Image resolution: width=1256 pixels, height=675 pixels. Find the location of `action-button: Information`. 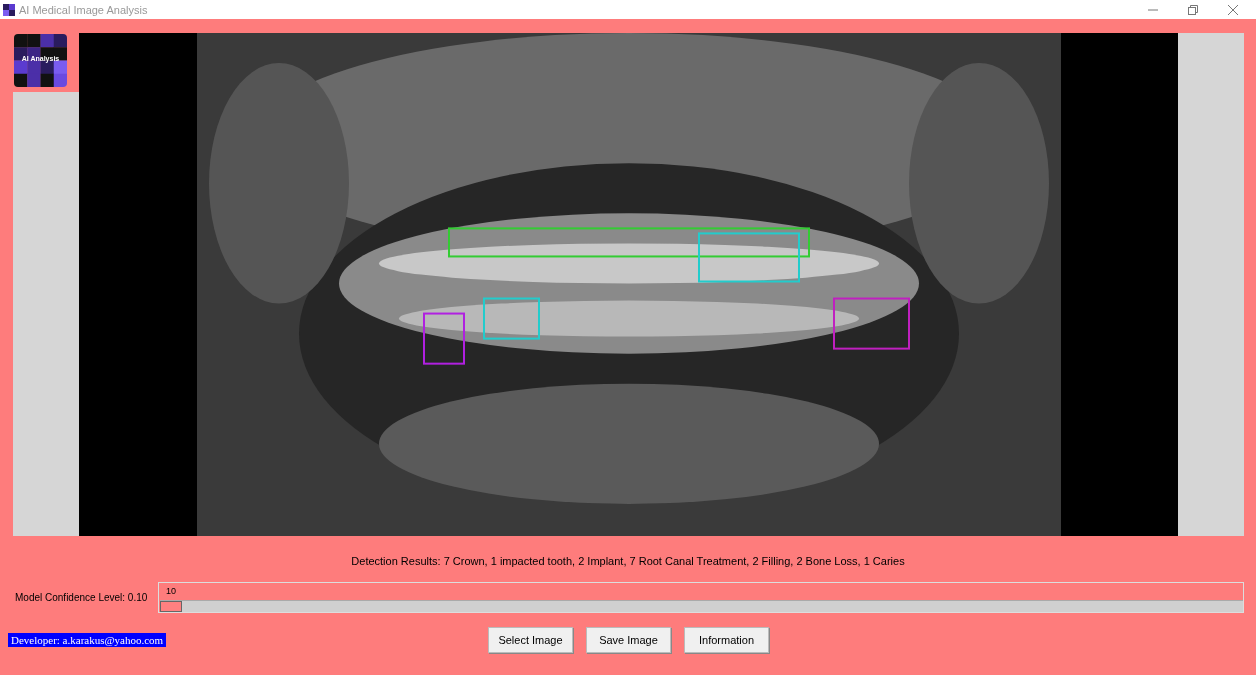

action-button: Information is located at coordinates (726, 640).